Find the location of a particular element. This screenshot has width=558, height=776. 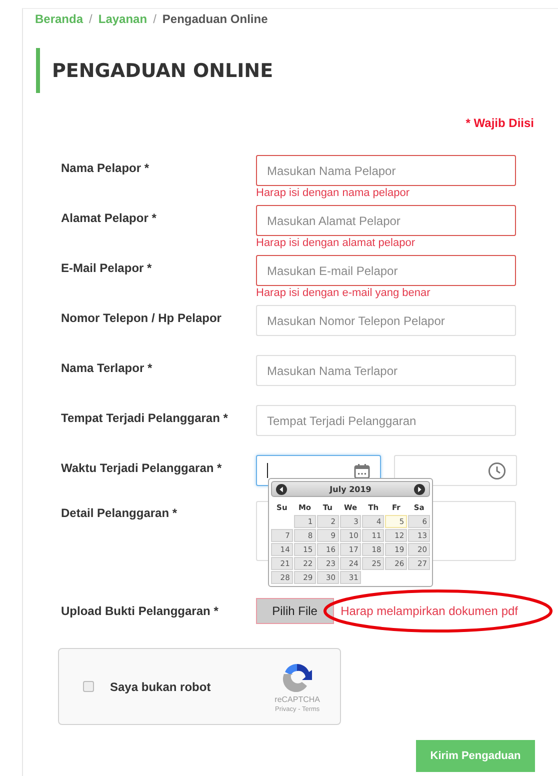

recaptcha-label: reCAPTCHA is located at coordinates (297, 699).